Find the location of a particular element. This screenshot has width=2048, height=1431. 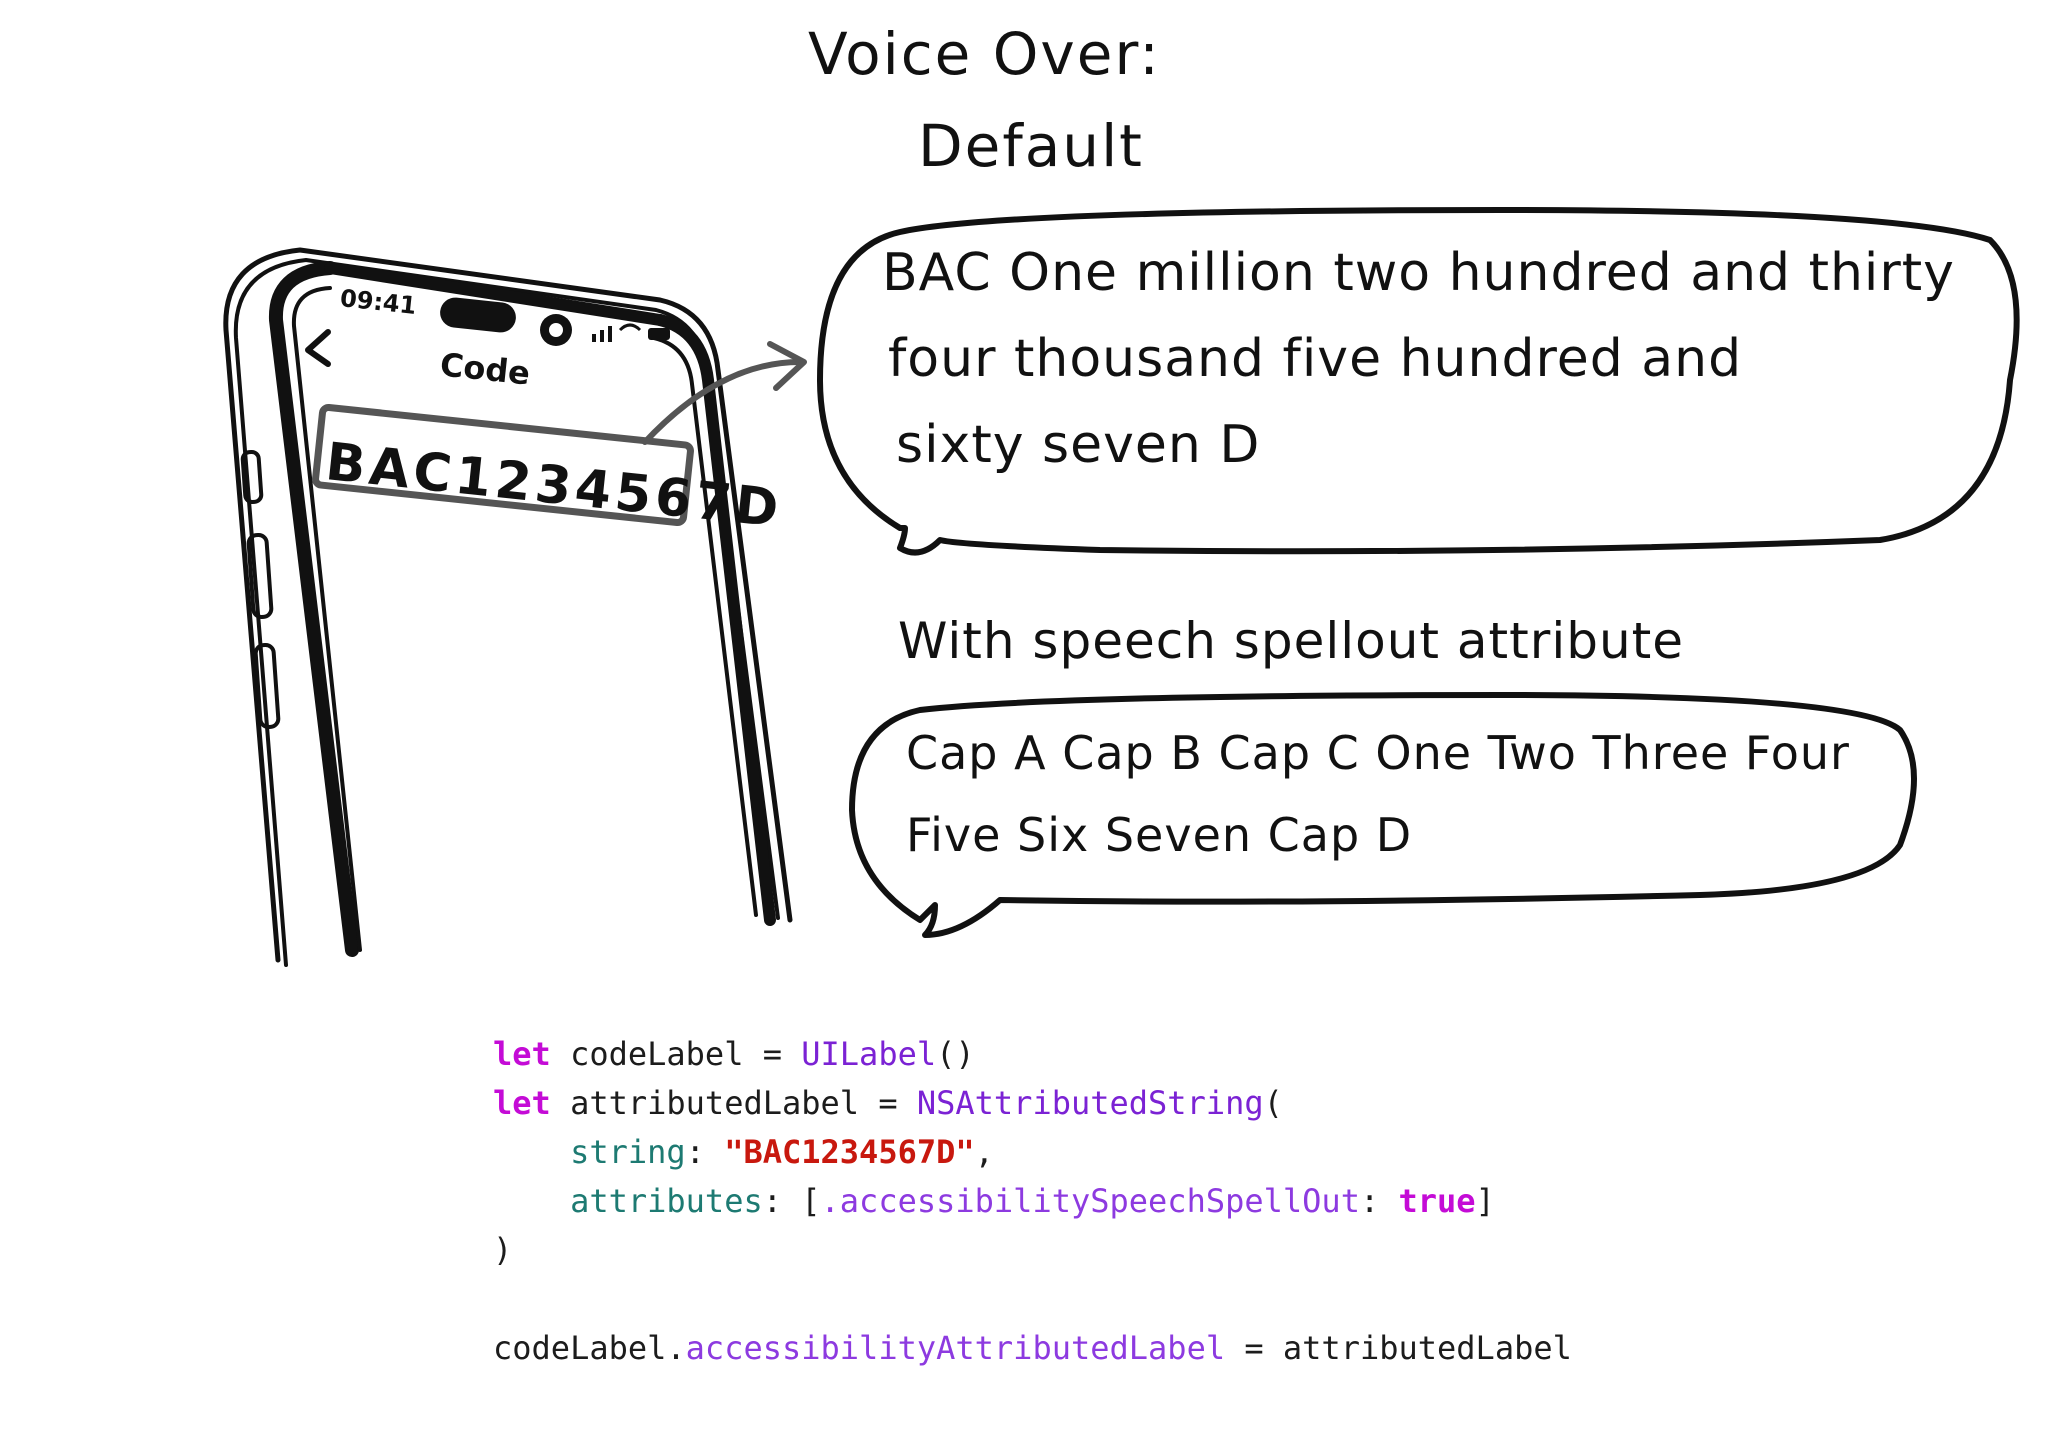

spellout-heading: With speech spellout attribute is located at coordinates (1291, 641).